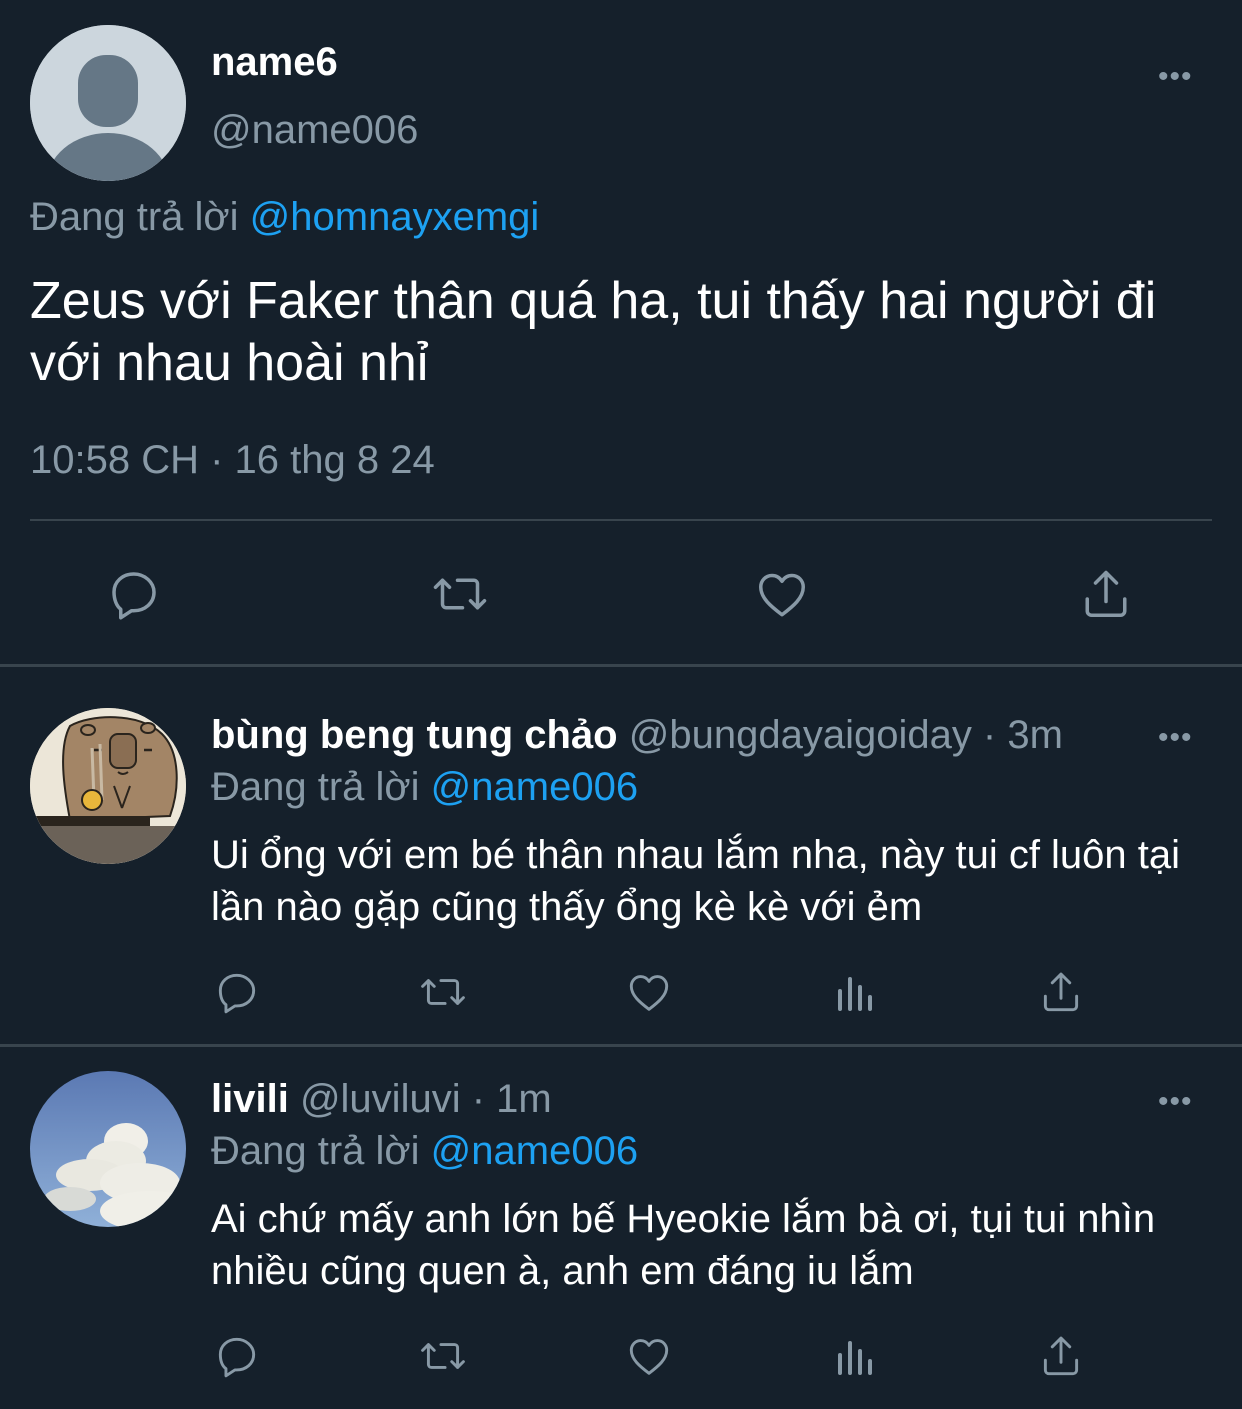 Image resolution: width=1242 pixels, height=1409 pixels. What do you see at coordinates (232, 460) in the screenshot?
I see `main-tweet-timestamp: 10:58 CH · 16 thg 8 24` at bounding box center [232, 460].